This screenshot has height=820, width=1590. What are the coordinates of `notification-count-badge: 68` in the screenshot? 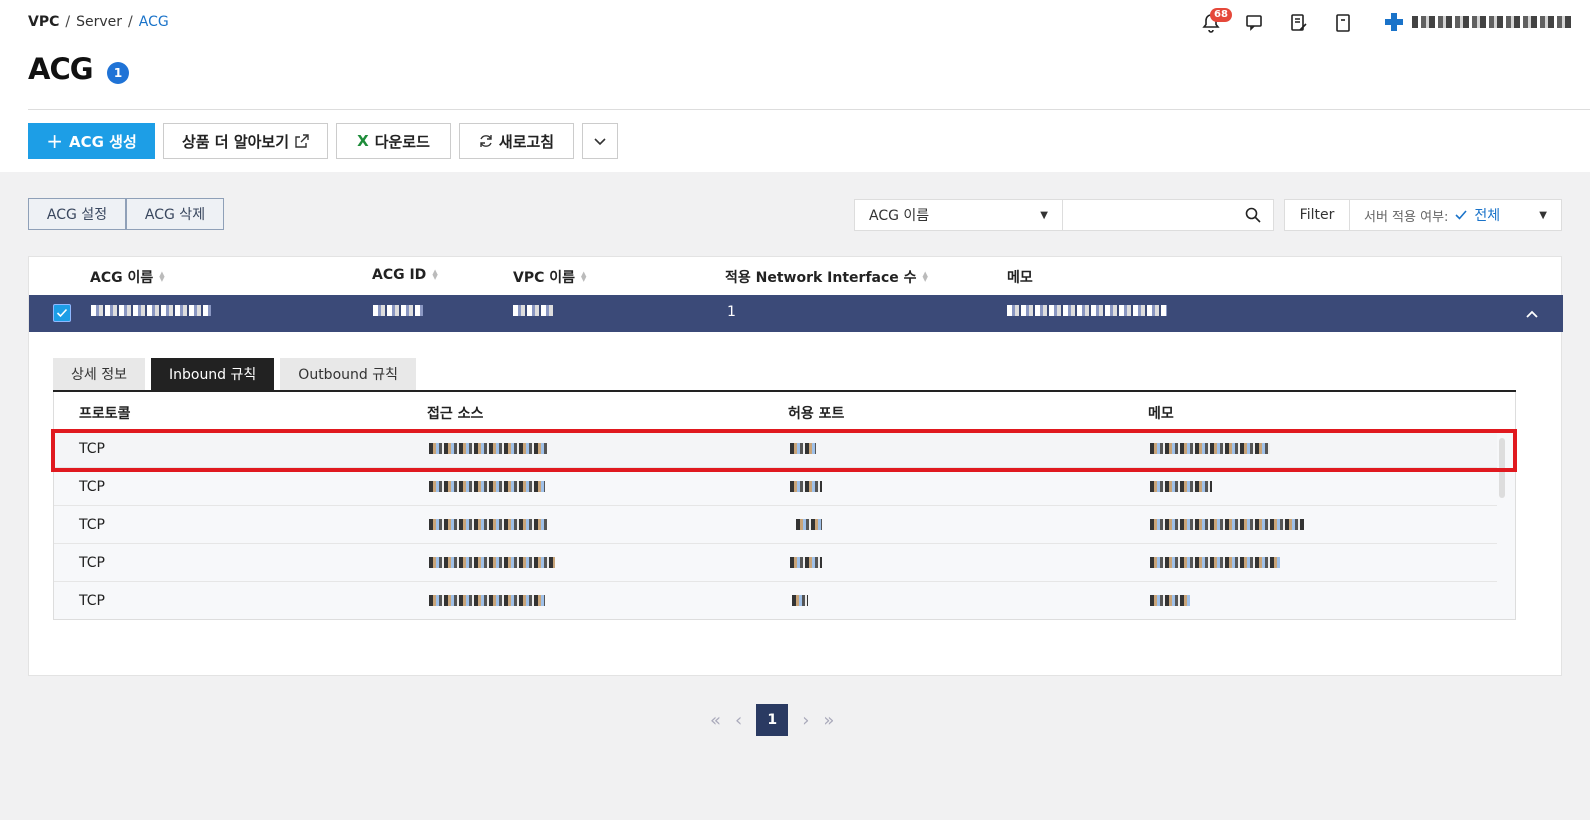 It's located at (1221, 15).